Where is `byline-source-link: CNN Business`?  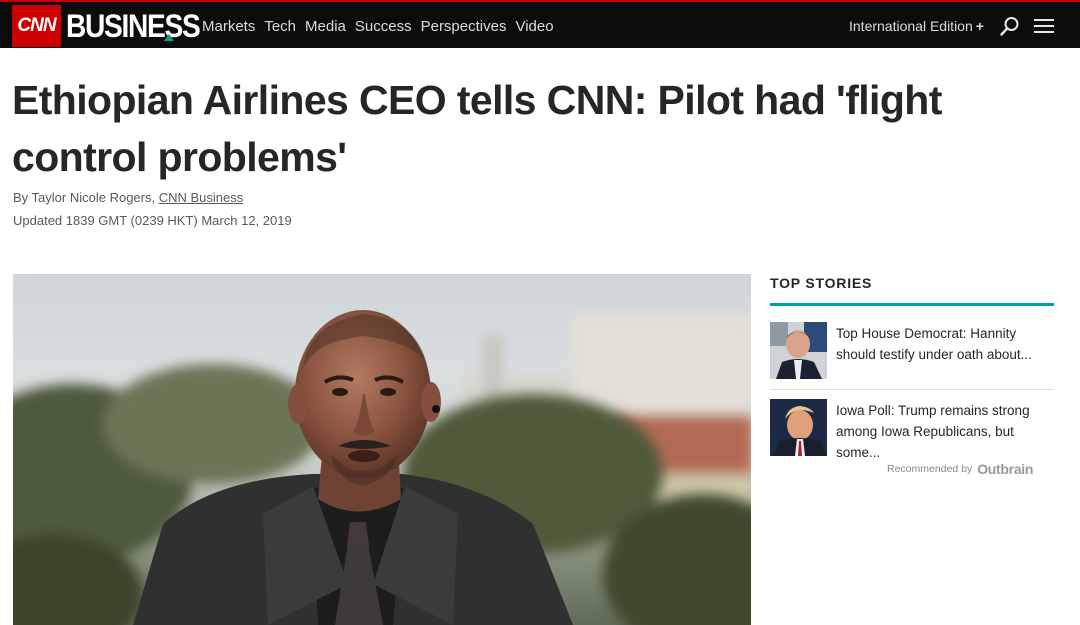 byline-source-link: CNN Business is located at coordinates (201, 197).